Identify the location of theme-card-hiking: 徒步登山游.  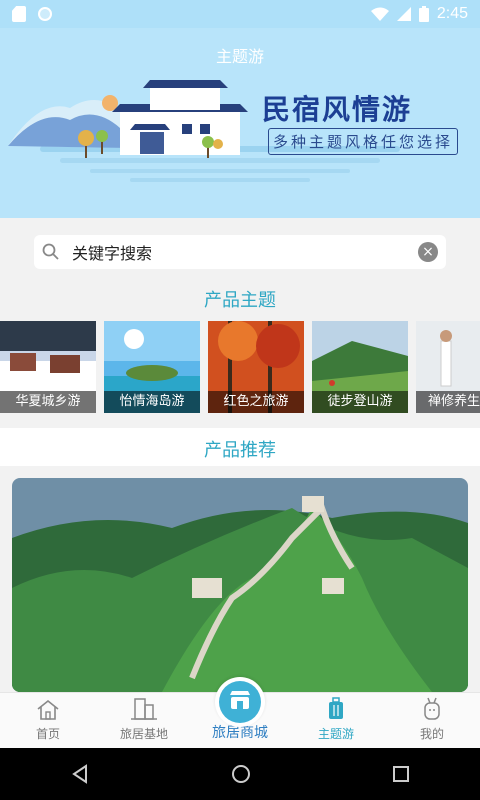
(360, 367).